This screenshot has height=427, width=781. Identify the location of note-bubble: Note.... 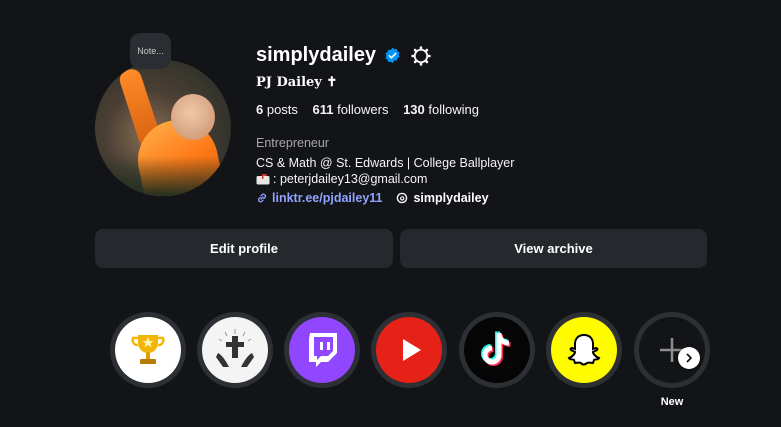
(150, 51).